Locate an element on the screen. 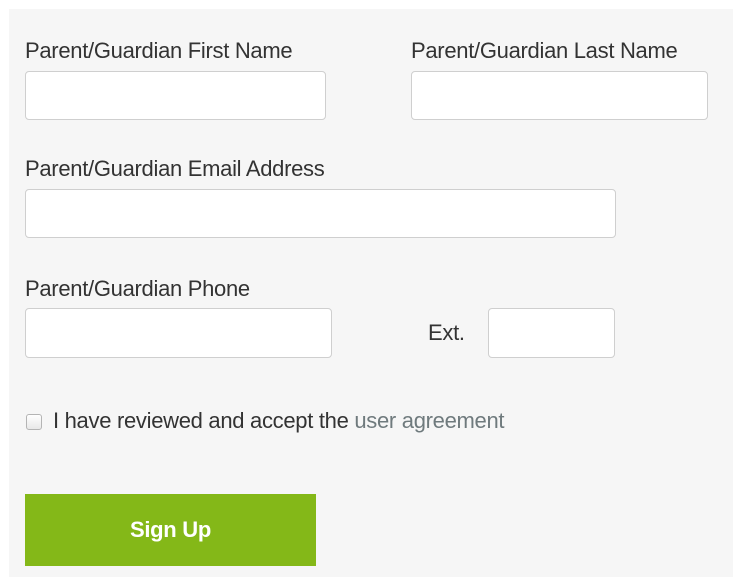 Image resolution: width=733 pixels, height=577 pixels. agreement-checkbox is located at coordinates (34, 422).